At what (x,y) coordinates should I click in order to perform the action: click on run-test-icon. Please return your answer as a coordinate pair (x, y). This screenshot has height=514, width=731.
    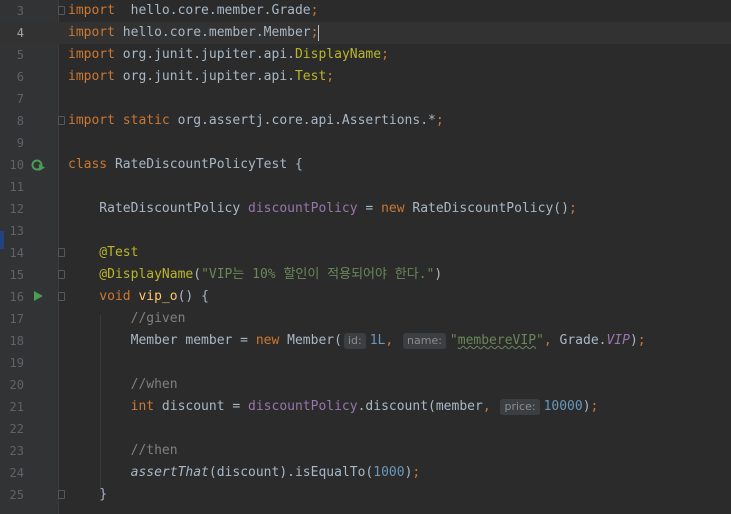
    Looking at the image, I should click on (38, 296).